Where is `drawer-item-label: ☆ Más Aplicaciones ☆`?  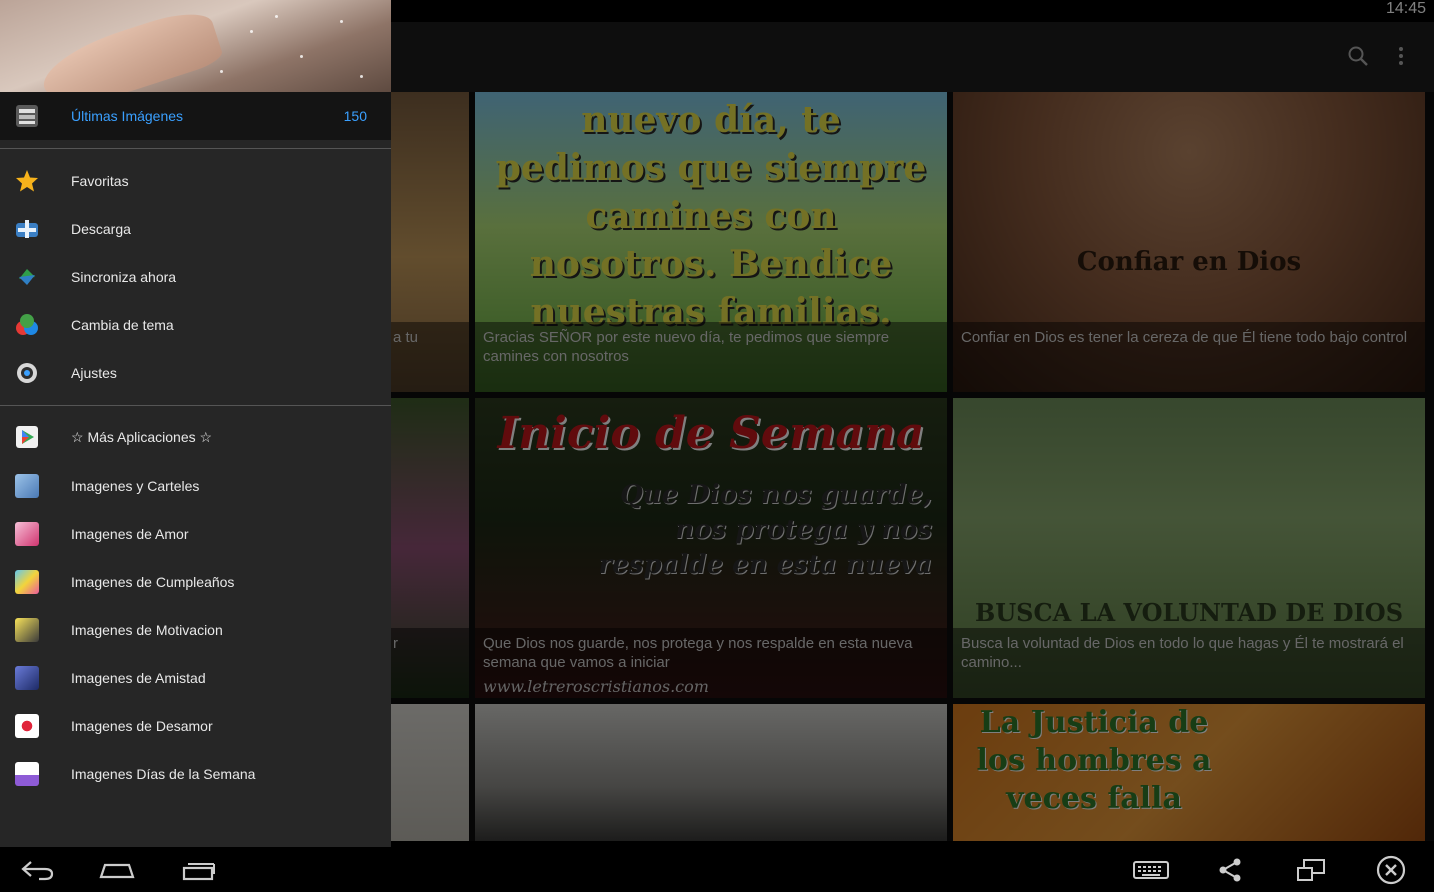
drawer-item-label: ☆ Más Aplicaciones ☆ is located at coordinates (142, 436).